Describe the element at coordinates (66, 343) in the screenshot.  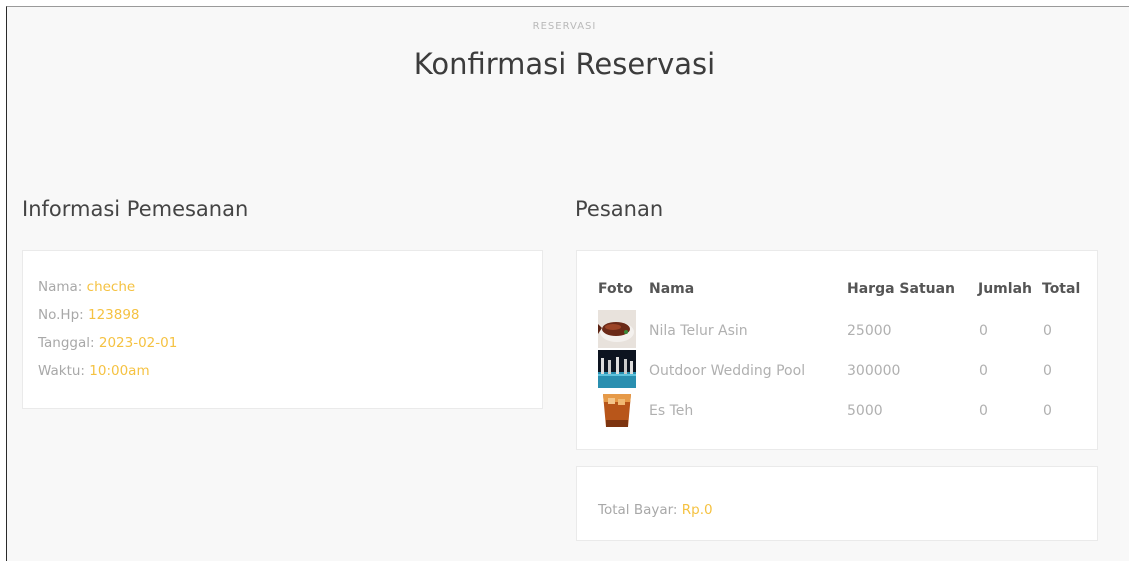
I see `date-label: Tanggal:` at that location.